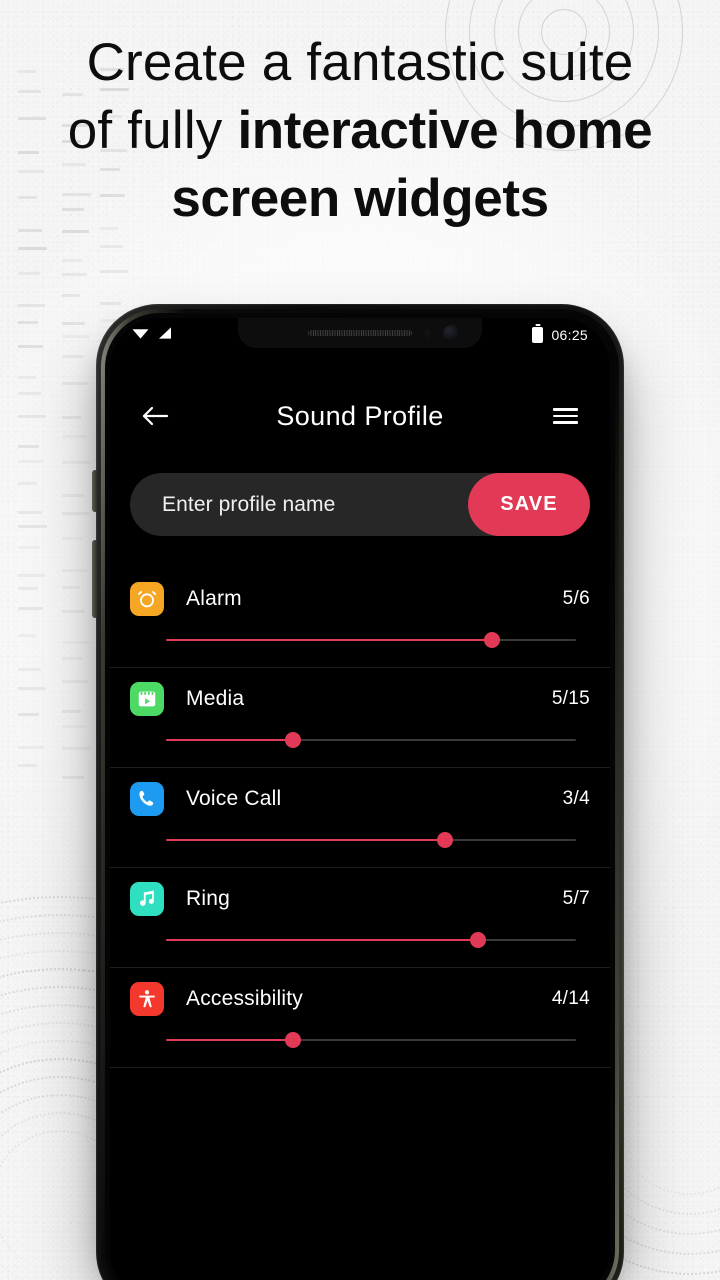  Describe the element at coordinates (152, 335) in the screenshot. I see `status-bar-left` at that location.